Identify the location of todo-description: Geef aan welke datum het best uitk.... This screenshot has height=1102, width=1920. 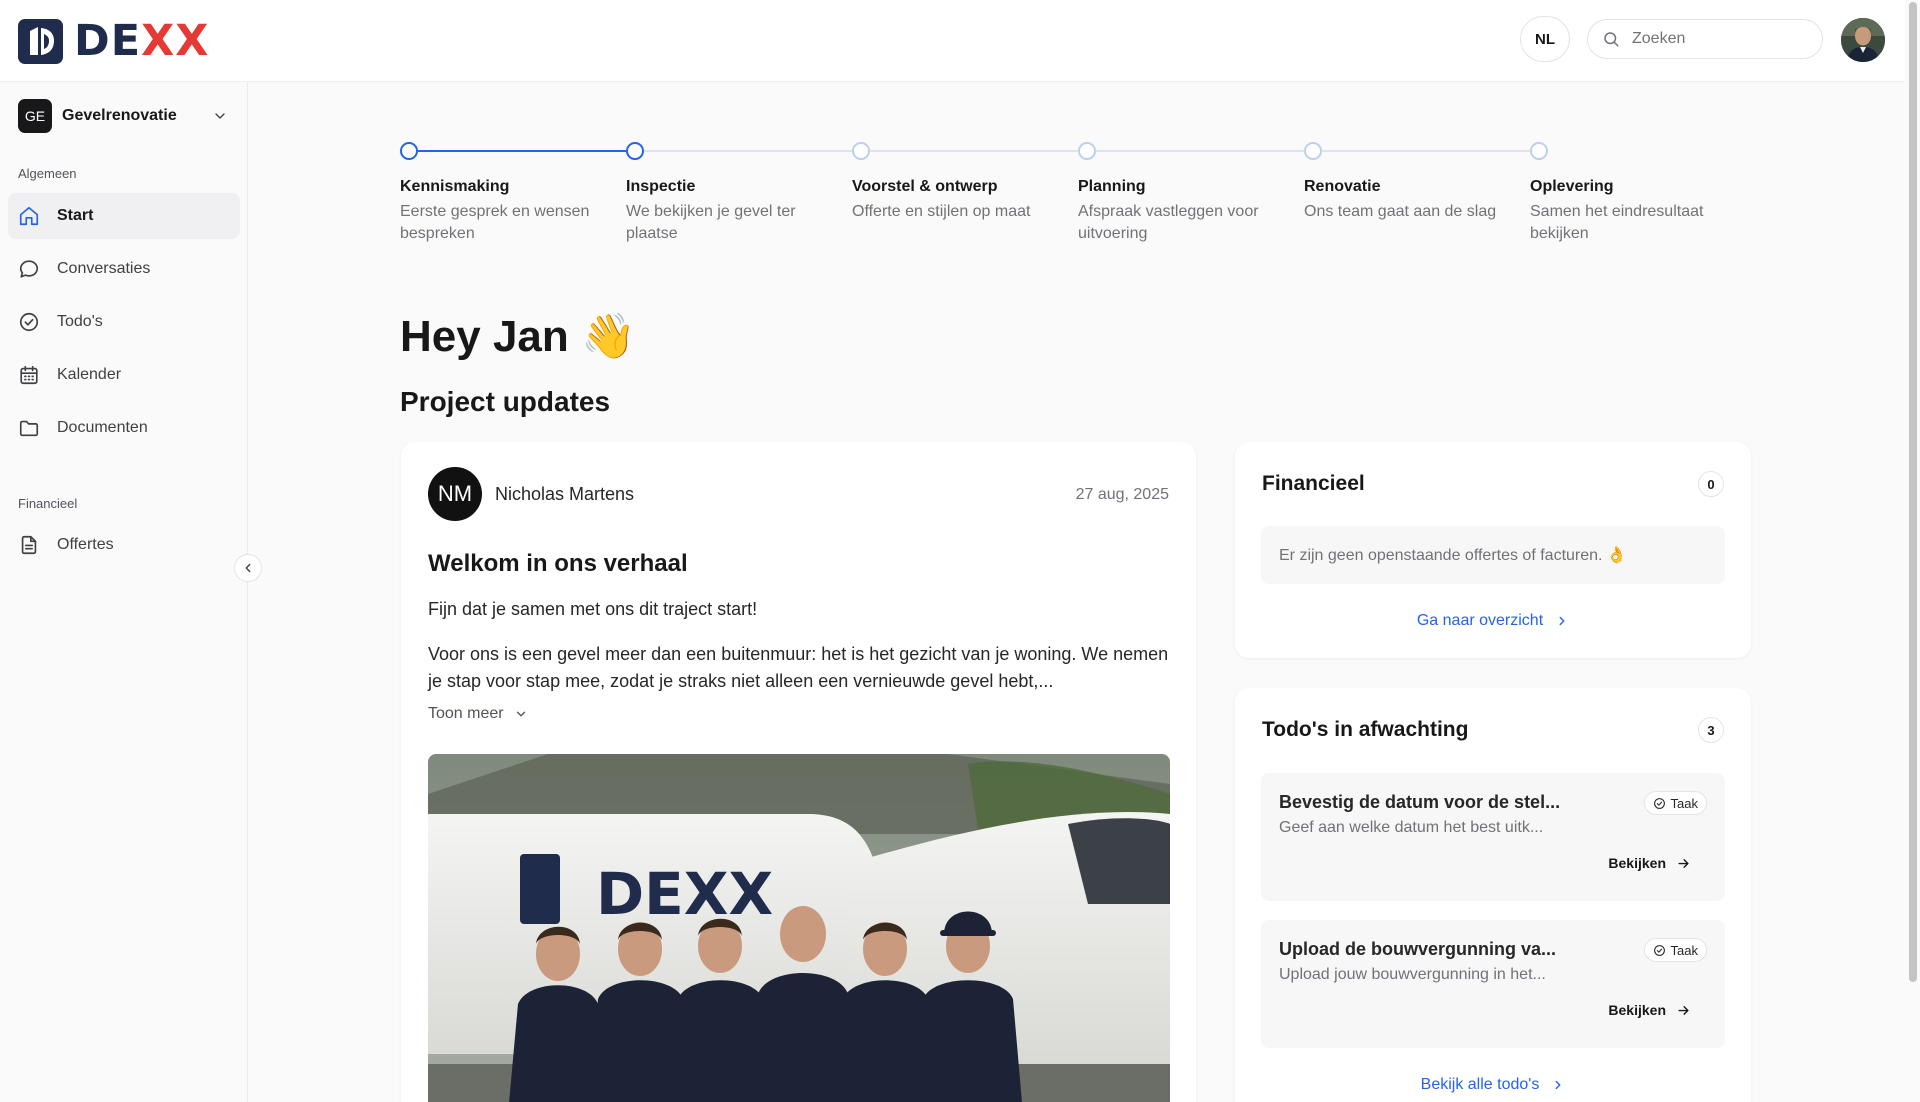
(1411, 827).